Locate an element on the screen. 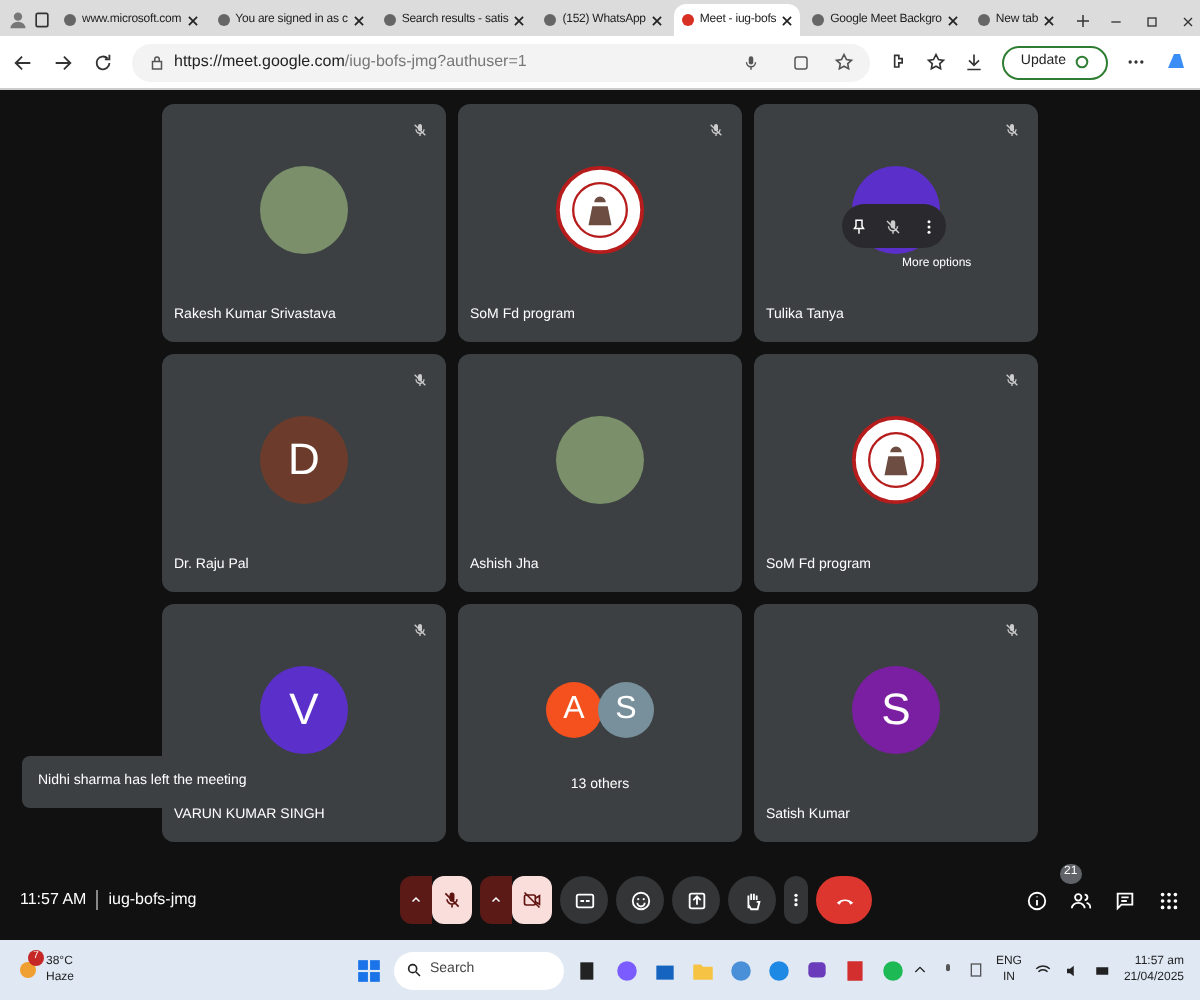  avatar: A is located at coordinates (574, 709).